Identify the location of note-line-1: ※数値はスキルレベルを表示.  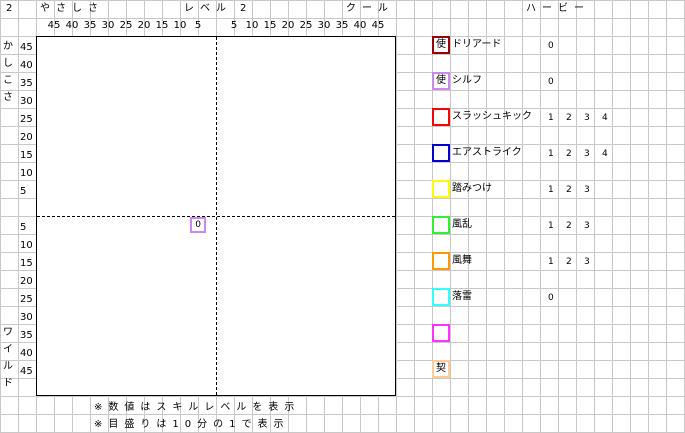
(197, 407).